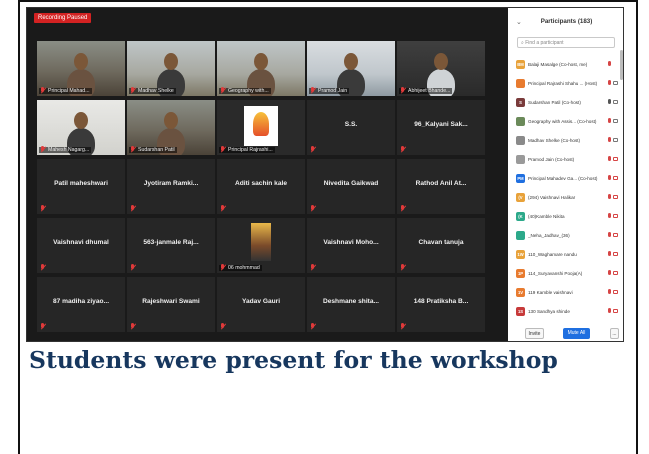 The height and width of the screenshot is (454, 649). I want to click on participant-row: Pramod Jain (Co-host), so click(568, 159).